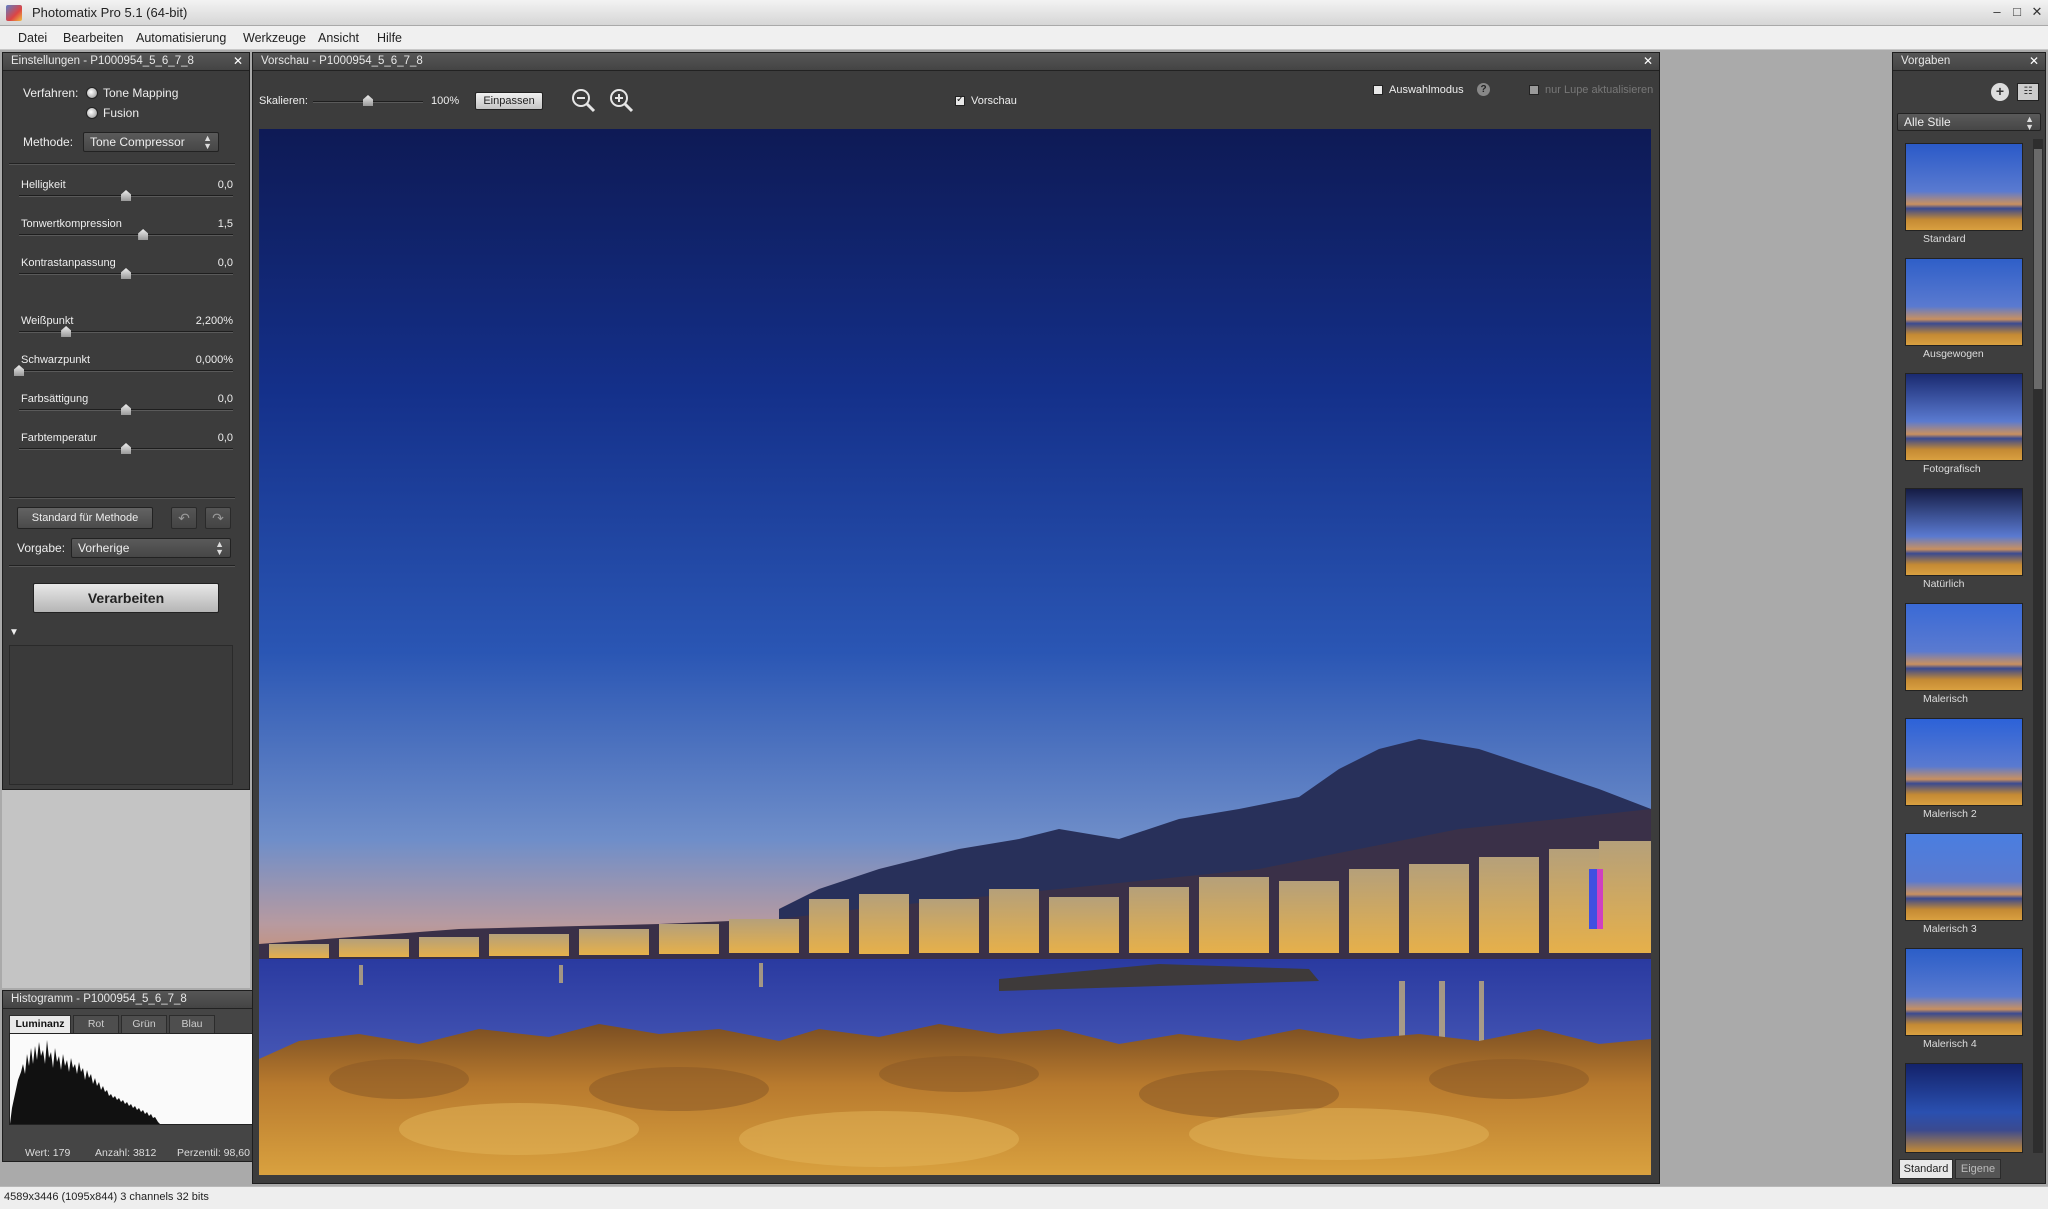 The image size is (2048, 1209). What do you see at coordinates (1945, 699) in the screenshot?
I see `preset-label: Malerisch` at bounding box center [1945, 699].